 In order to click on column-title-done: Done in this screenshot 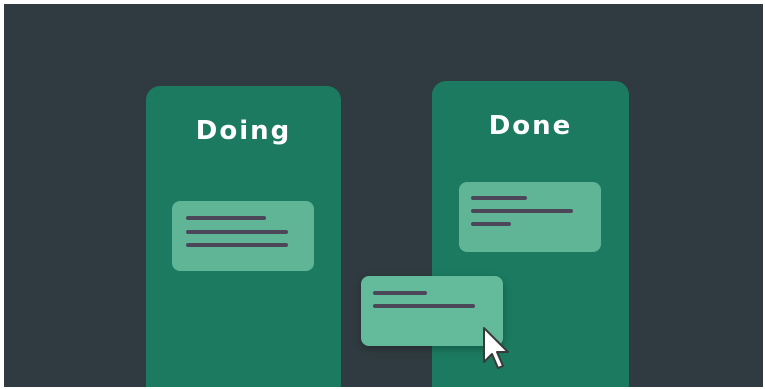, I will do `click(530, 126)`.